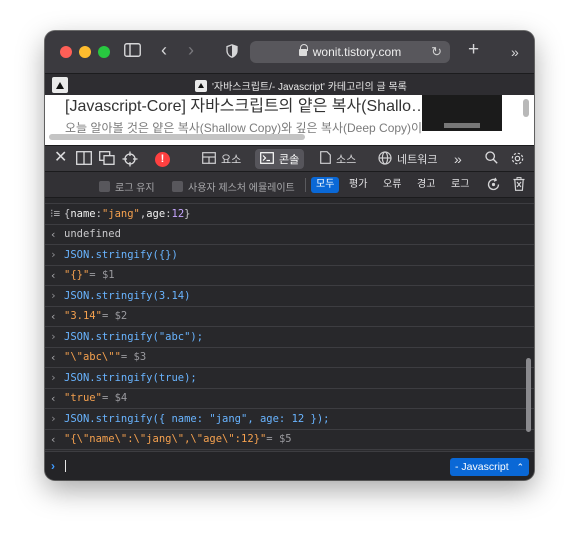 This screenshot has height=540, width=579. I want to click on browser-toolbar: ‹ › wonit.tistory.com ↻ + », so click(289, 52).